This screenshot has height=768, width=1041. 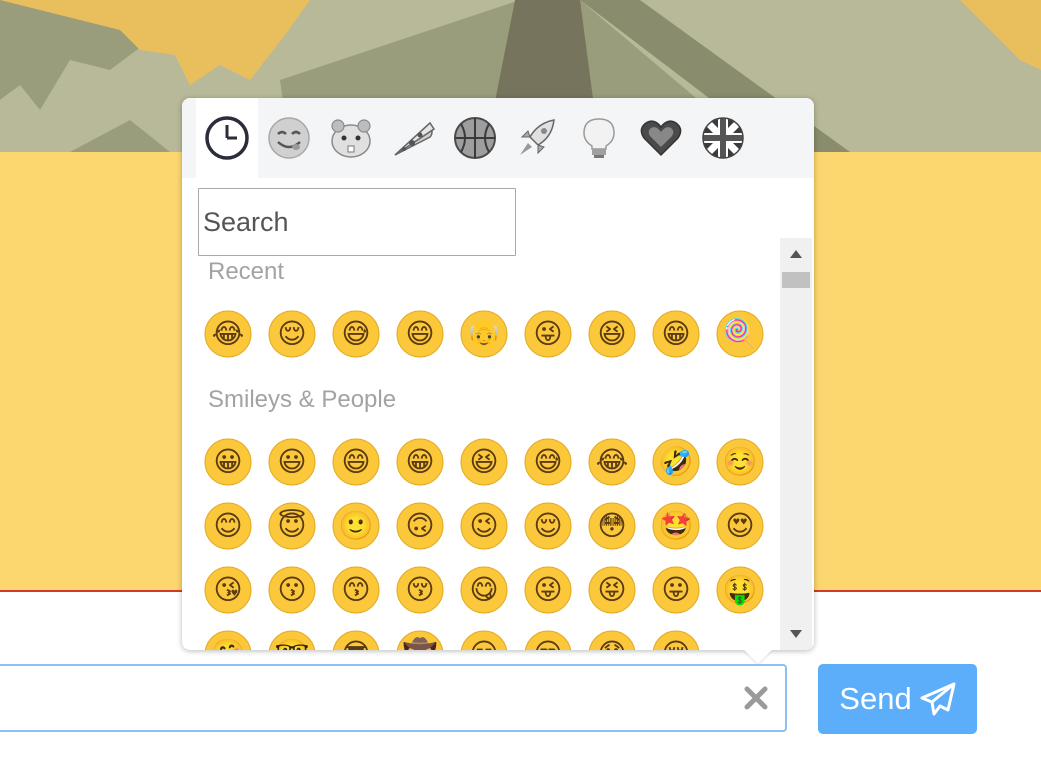 I want to click on emoji-face-icon: 😗, so click(x=292, y=590).